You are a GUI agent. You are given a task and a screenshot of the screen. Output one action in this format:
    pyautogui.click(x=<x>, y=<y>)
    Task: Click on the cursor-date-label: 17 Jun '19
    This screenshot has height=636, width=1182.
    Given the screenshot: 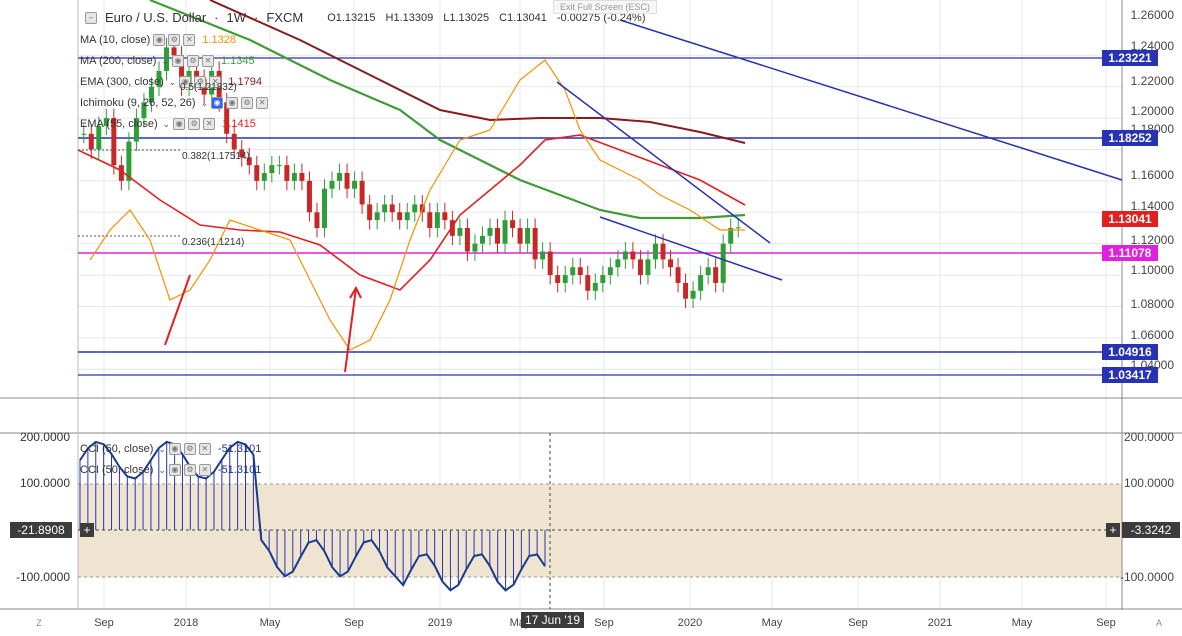 What is the action you would take?
    pyautogui.click(x=553, y=620)
    